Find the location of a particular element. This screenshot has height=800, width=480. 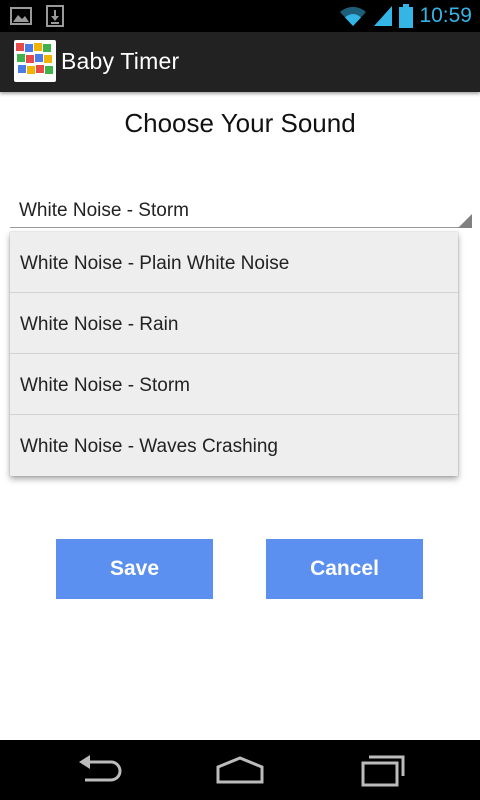

recent-apps-icon is located at coordinates (380, 771).